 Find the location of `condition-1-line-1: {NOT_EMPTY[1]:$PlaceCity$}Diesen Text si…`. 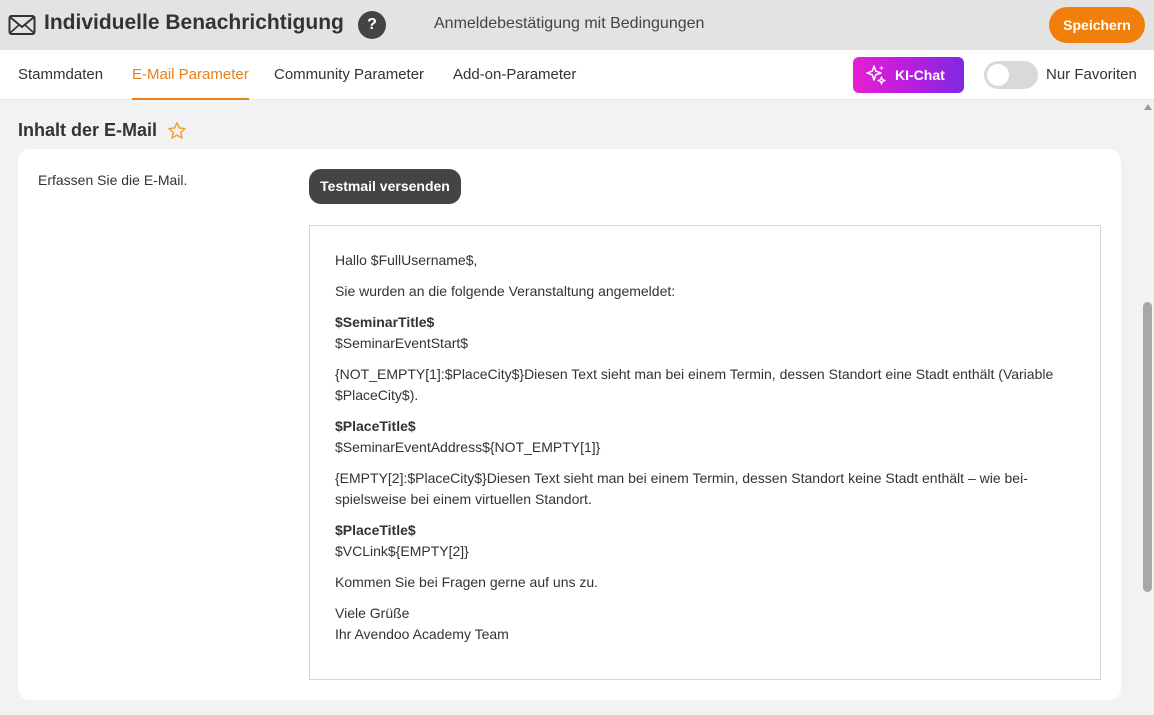

condition-1-line-1: {NOT_EMPTY[1]:$PlaceCity$}Diesen Text si… is located at coordinates (694, 374).